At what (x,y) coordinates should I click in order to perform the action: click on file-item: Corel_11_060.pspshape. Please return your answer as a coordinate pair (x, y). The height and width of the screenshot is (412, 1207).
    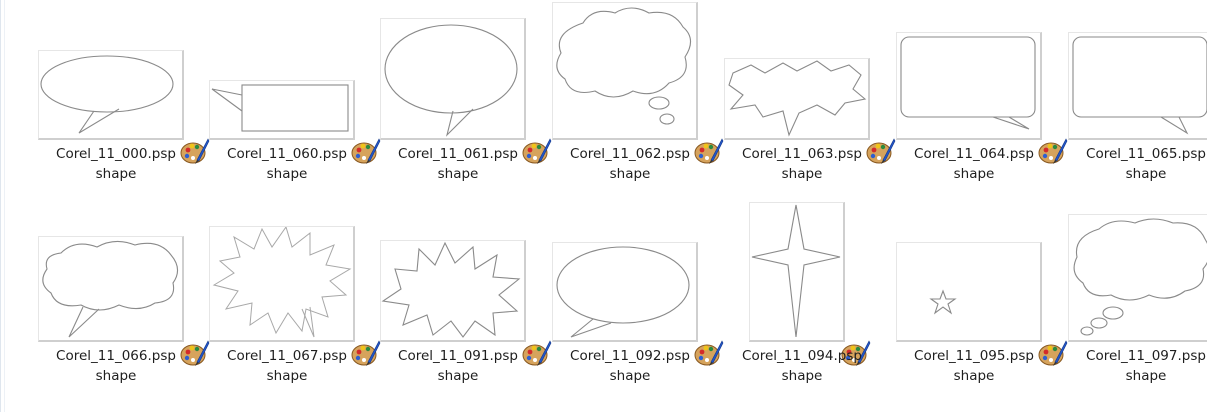
    Looking at the image, I should click on (291, 107).